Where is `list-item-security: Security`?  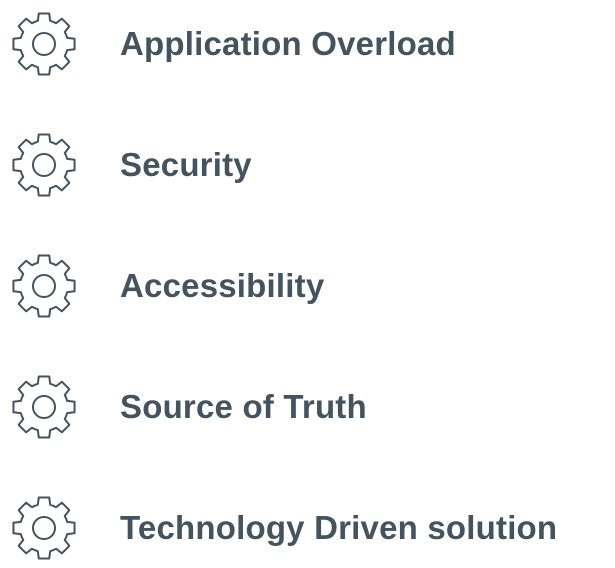
list-item-security: Security is located at coordinates (129, 165).